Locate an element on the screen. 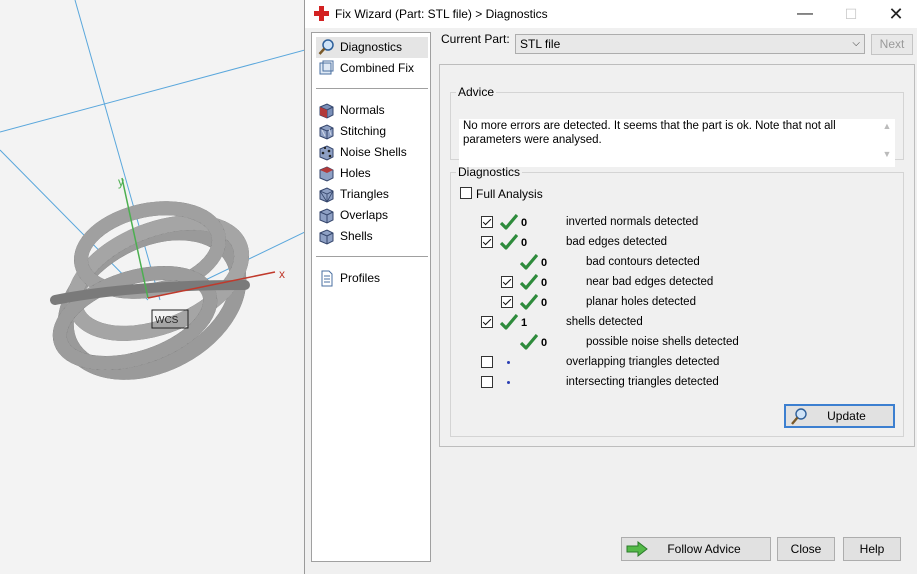 The width and height of the screenshot is (917, 574). inverted-normals-label: inverted normals detected is located at coordinates (632, 222).